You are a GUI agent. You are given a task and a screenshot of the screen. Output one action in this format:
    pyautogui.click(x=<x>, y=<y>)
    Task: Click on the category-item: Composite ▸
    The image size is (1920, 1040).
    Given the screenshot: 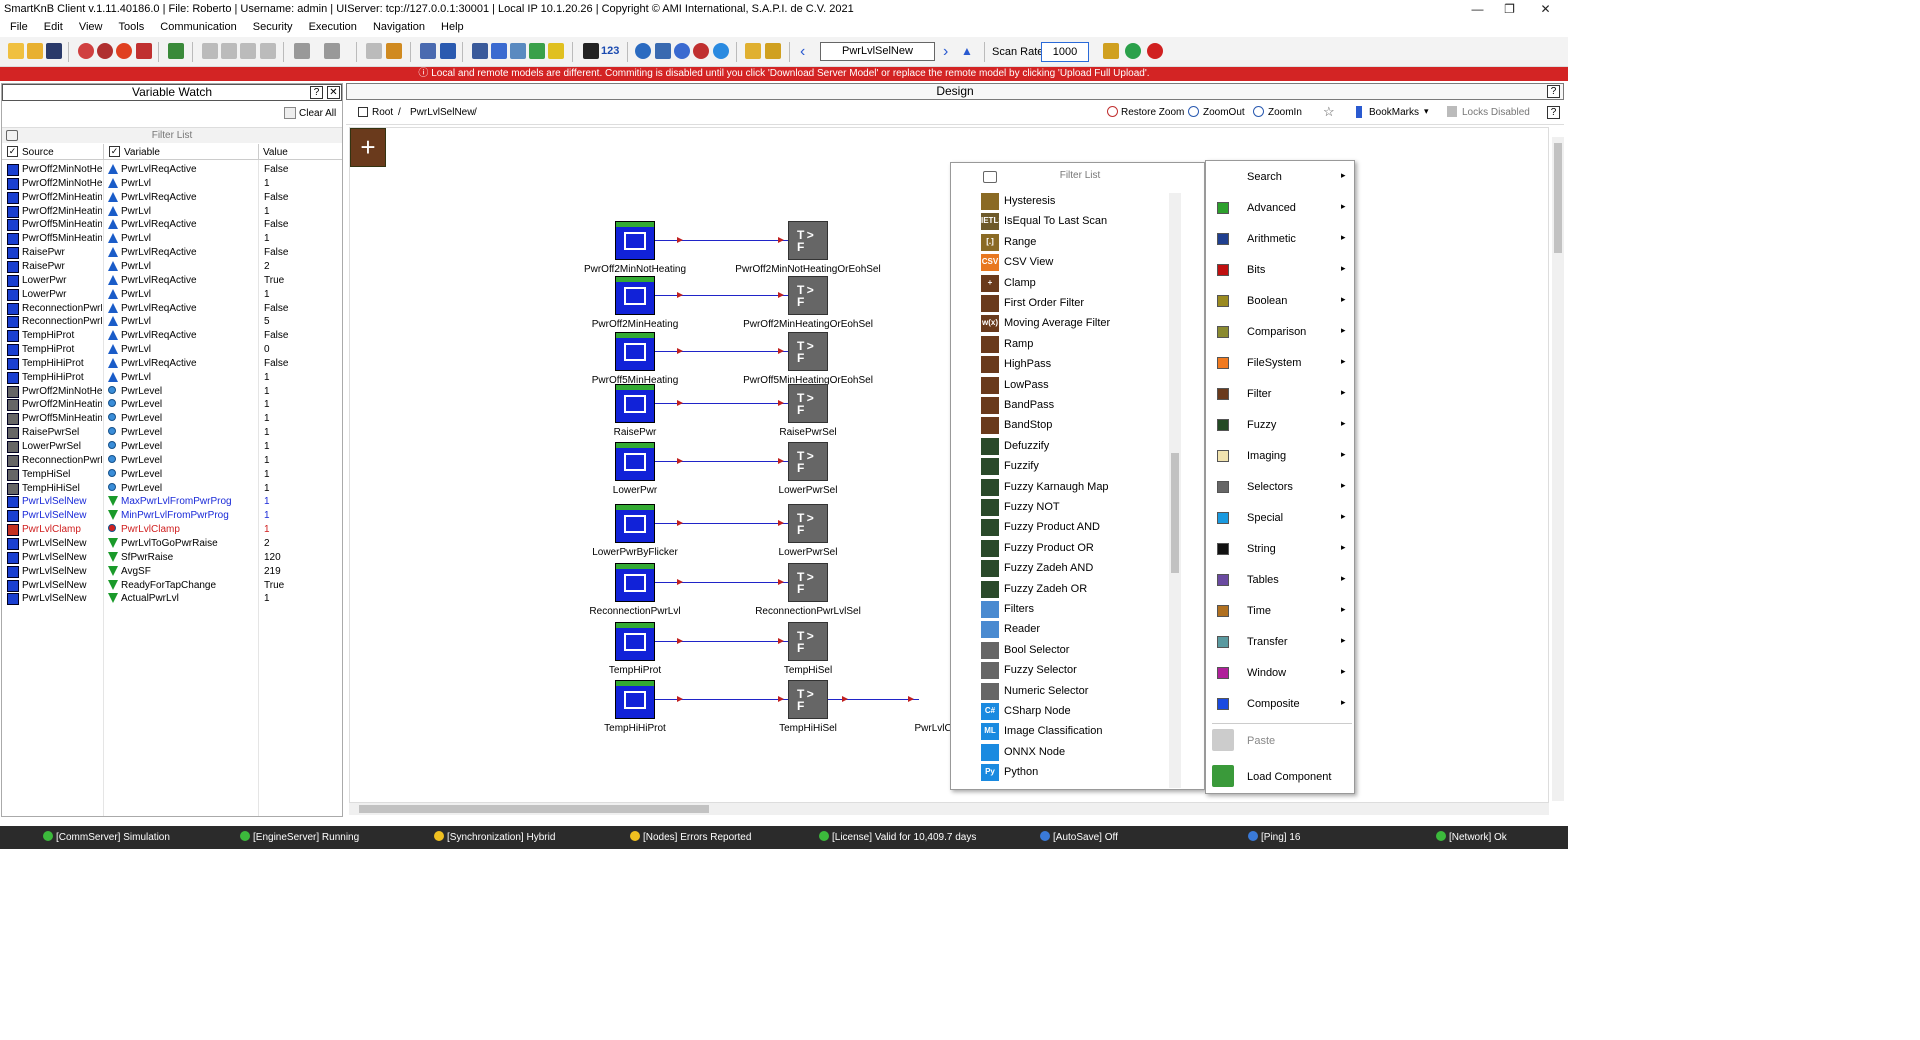 What is the action you would take?
    pyautogui.click(x=1280, y=704)
    